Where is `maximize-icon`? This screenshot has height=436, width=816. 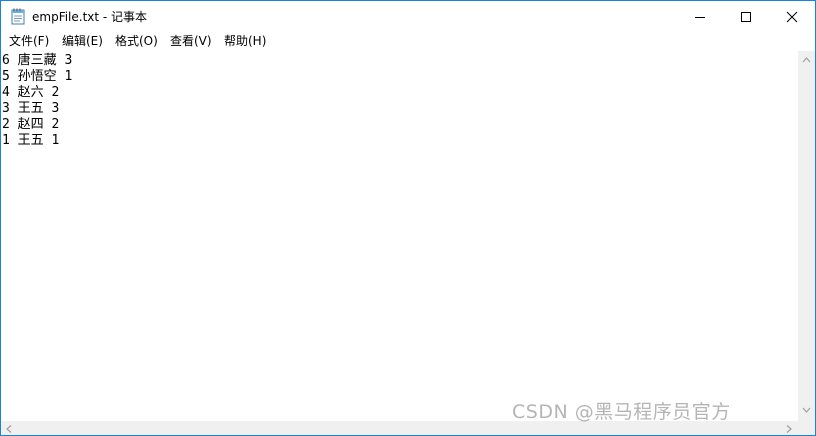
maximize-icon is located at coordinates (746, 17).